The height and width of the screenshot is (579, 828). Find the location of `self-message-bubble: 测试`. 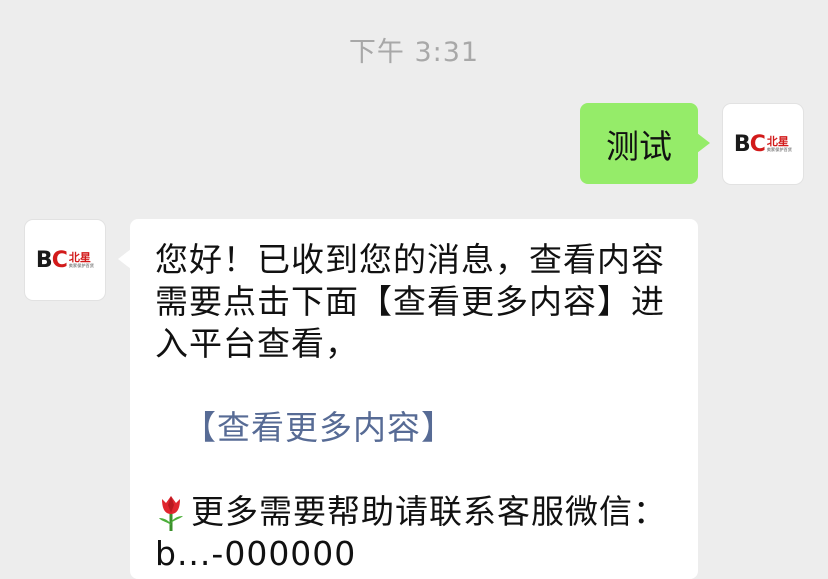

self-message-bubble: 测试 is located at coordinates (645, 143).